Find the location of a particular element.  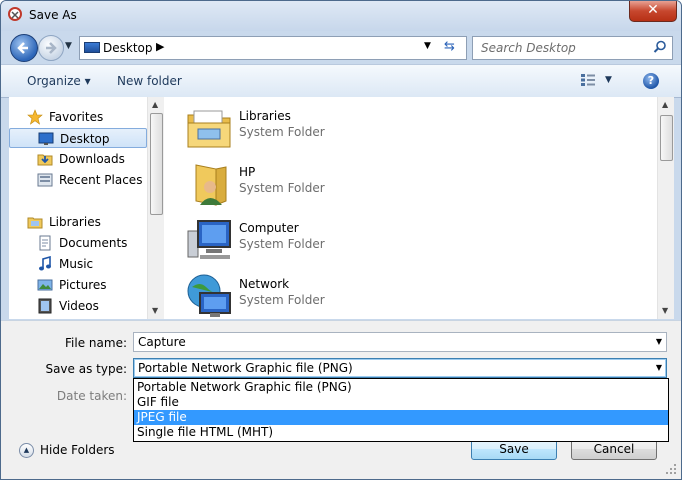

sidebar-item-label: Desktop is located at coordinates (85, 139).